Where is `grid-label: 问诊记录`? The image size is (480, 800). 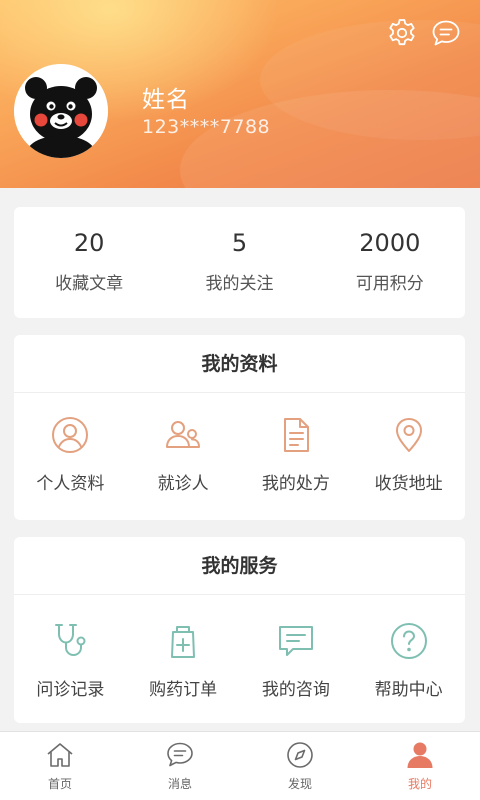
grid-label: 问诊记录 is located at coordinates (70, 690).